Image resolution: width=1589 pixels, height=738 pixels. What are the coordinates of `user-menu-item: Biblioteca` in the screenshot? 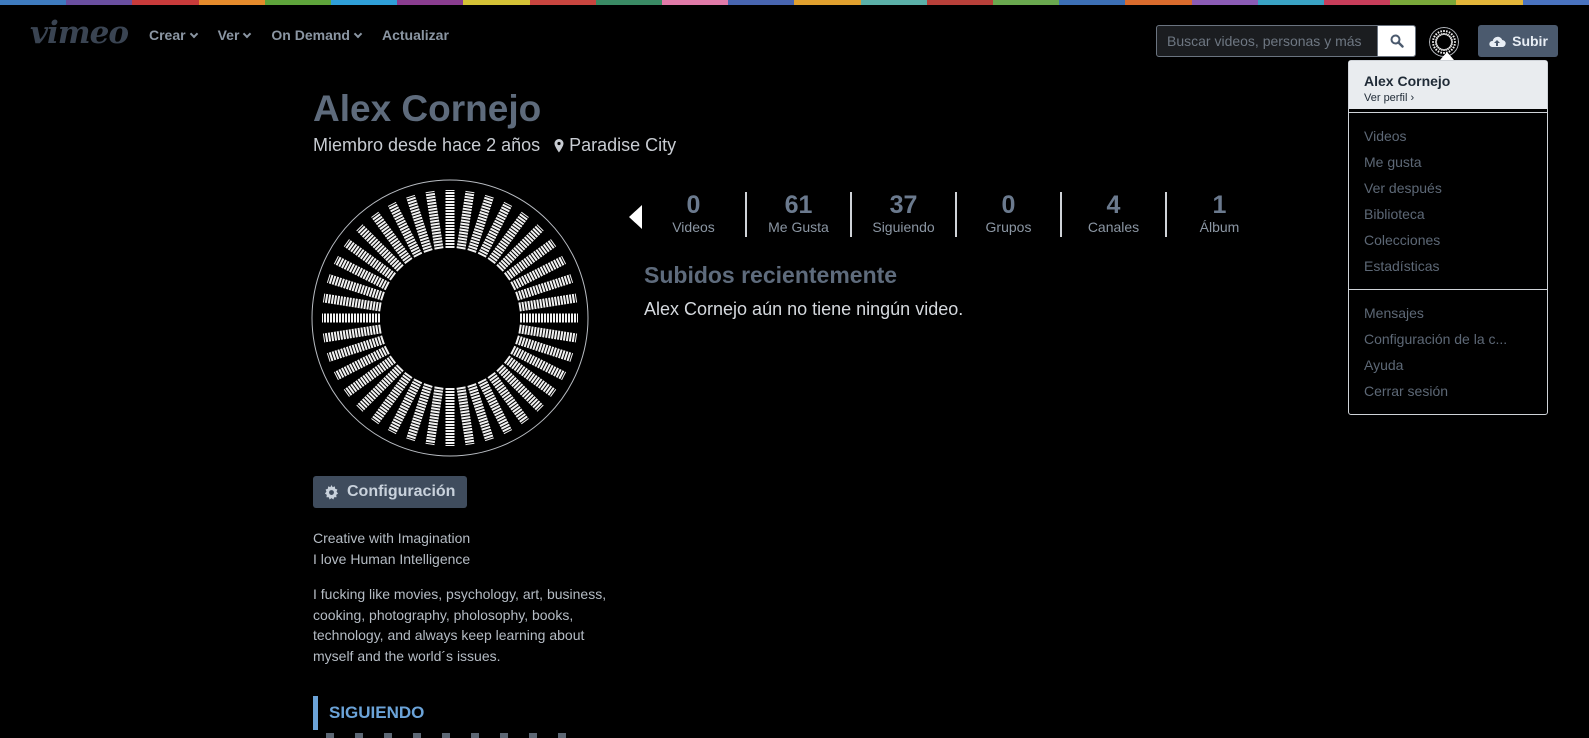 It's located at (1448, 214).